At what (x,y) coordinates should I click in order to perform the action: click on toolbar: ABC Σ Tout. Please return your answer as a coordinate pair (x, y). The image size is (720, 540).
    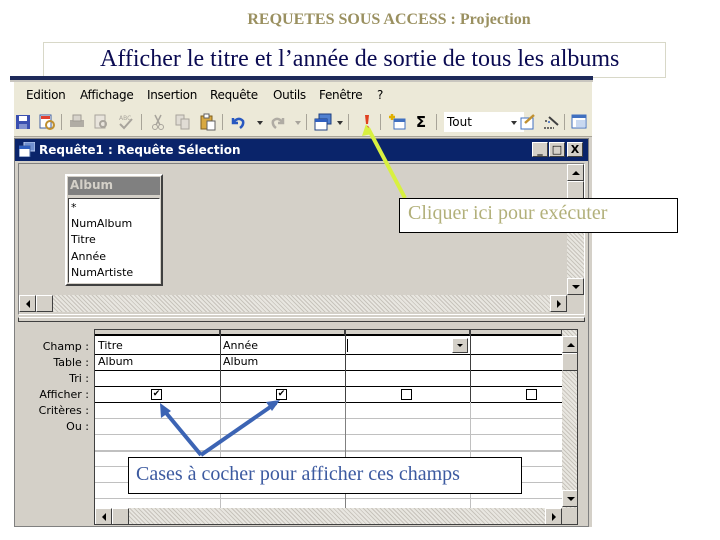
    Looking at the image, I should click on (303, 122).